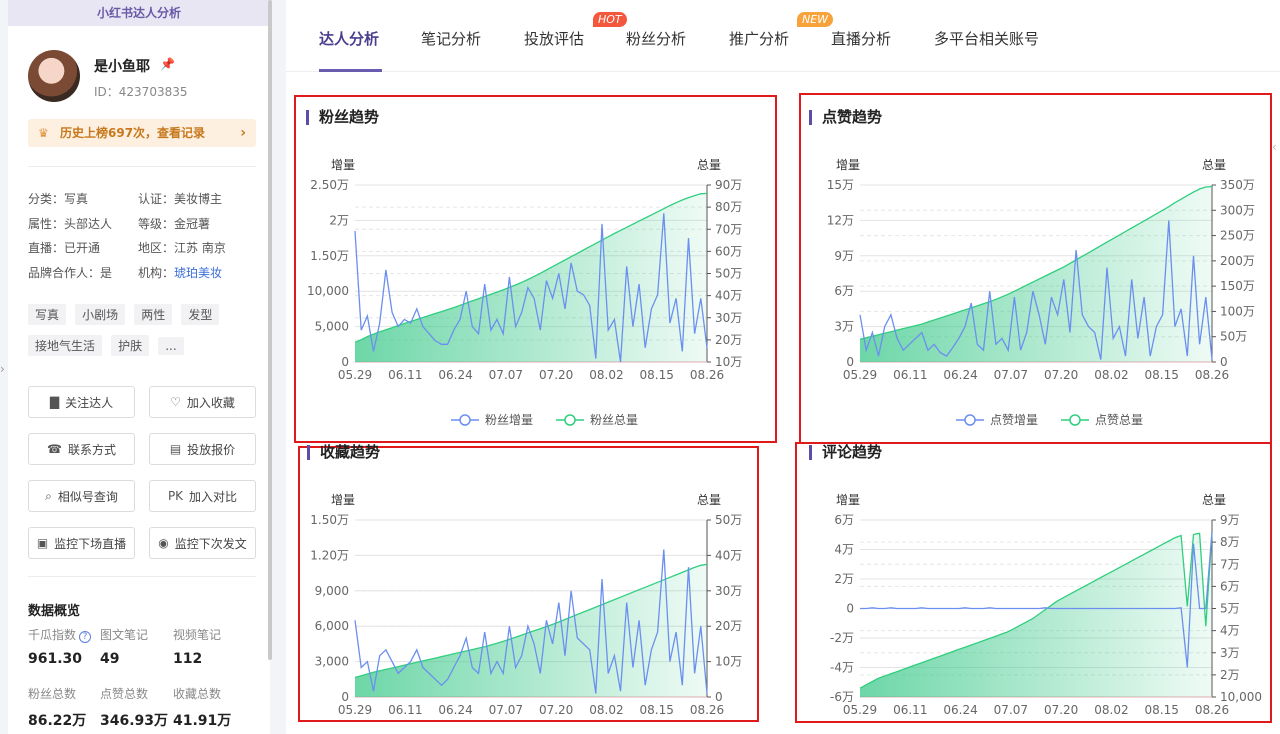  What do you see at coordinates (844, 327) in the screenshot?
I see `y-tick-label-left: 3万` at bounding box center [844, 327].